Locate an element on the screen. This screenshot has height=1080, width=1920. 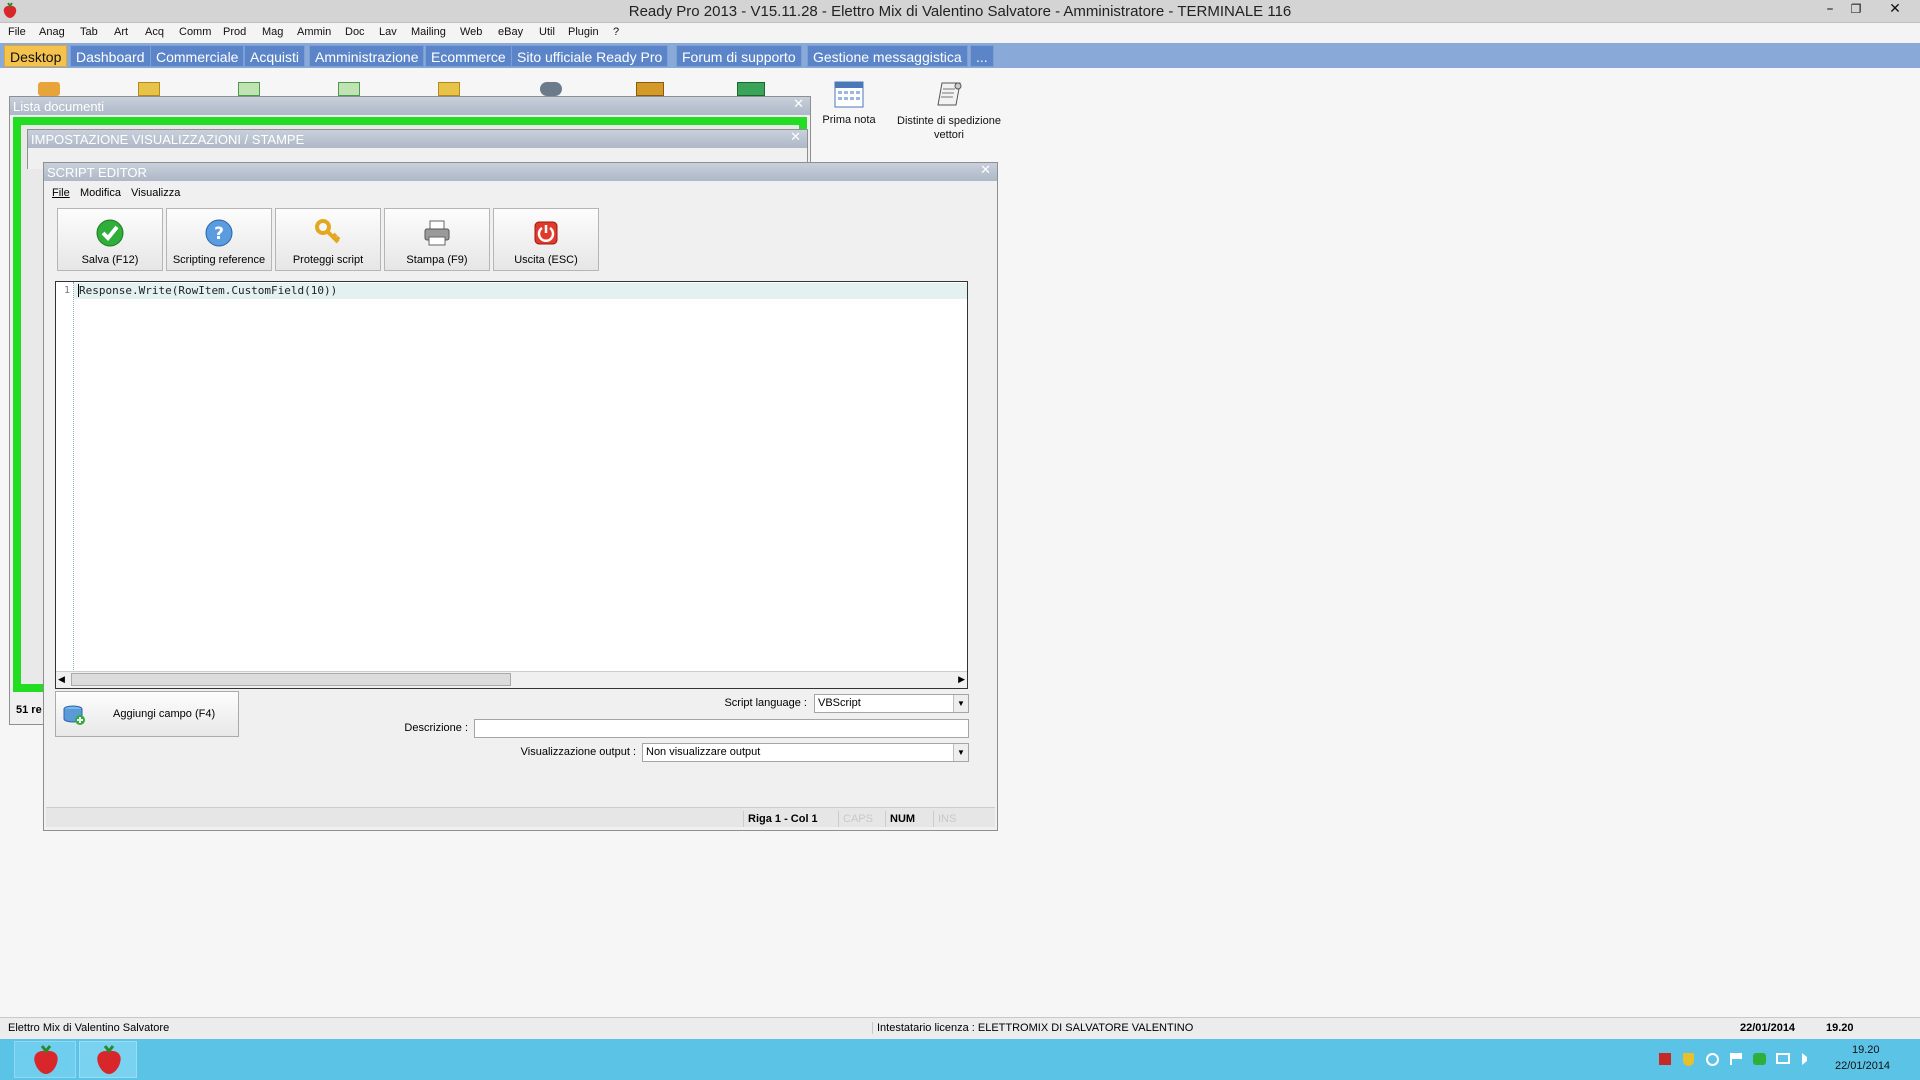
visualizzazione-output-select: Non visualizzare output ▼ is located at coordinates (805, 752).